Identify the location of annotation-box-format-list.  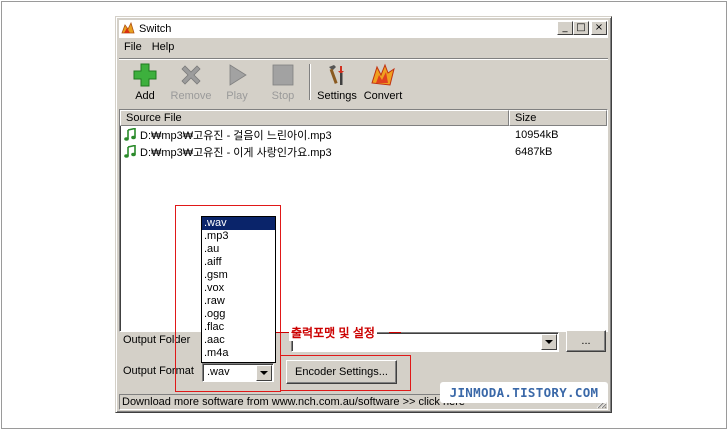
(228, 298).